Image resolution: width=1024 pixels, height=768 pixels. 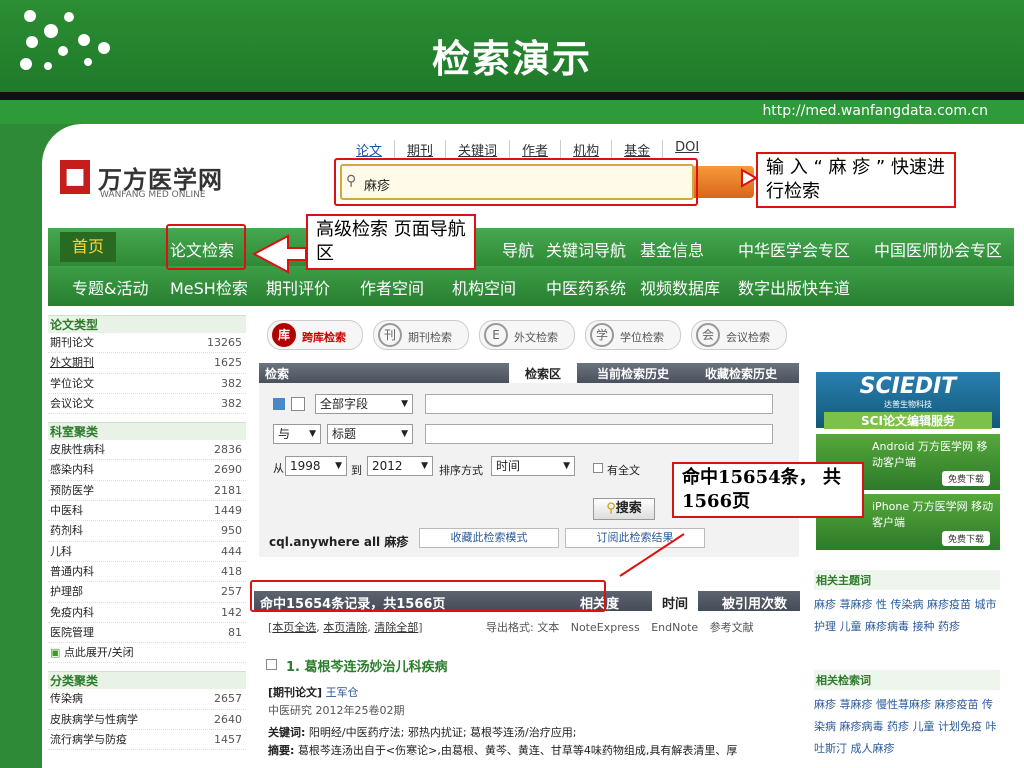 What do you see at coordinates (391, 242) in the screenshot?
I see `callout-nav: 高级检索 页面导航区` at bounding box center [391, 242].